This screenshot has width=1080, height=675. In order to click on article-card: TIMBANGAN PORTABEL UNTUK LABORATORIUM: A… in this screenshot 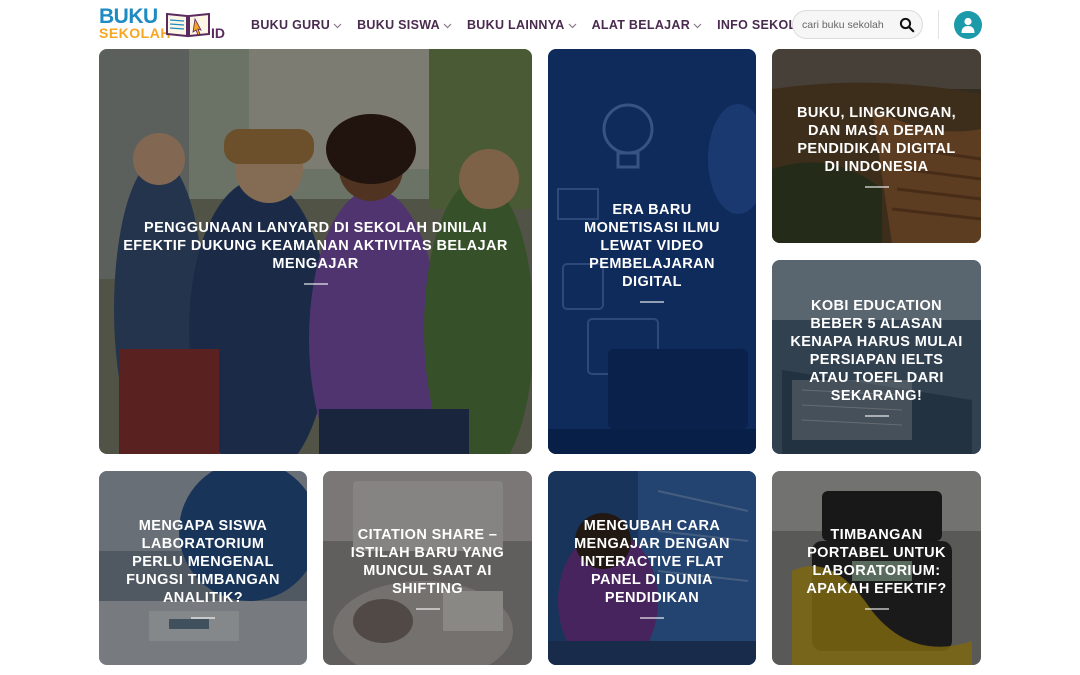, I will do `click(876, 568)`.